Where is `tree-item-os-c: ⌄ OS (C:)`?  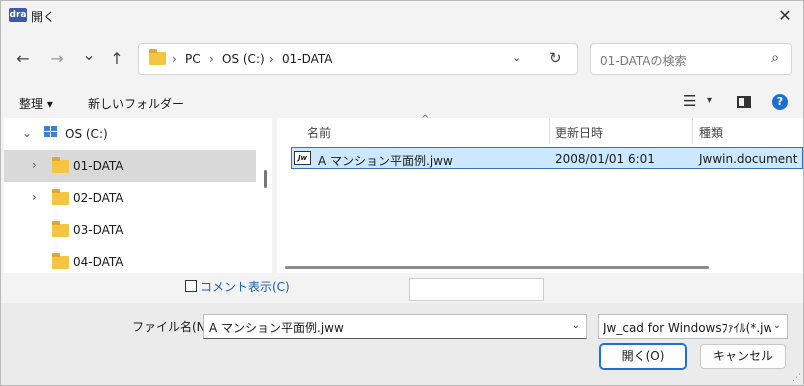 tree-item-os-c: ⌄ OS (C:) is located at coordinates (130, 134).